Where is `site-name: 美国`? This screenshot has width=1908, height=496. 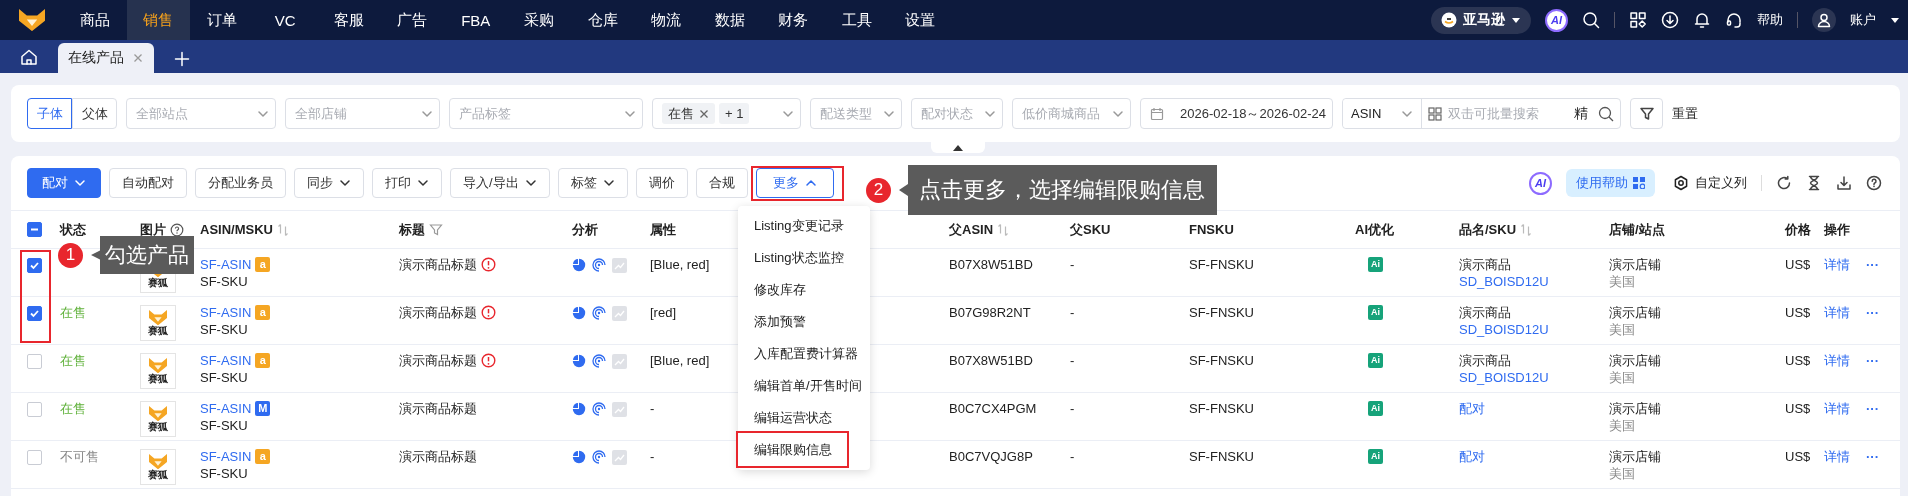 site-name: 美国 is located at coordinates (1622, 473).